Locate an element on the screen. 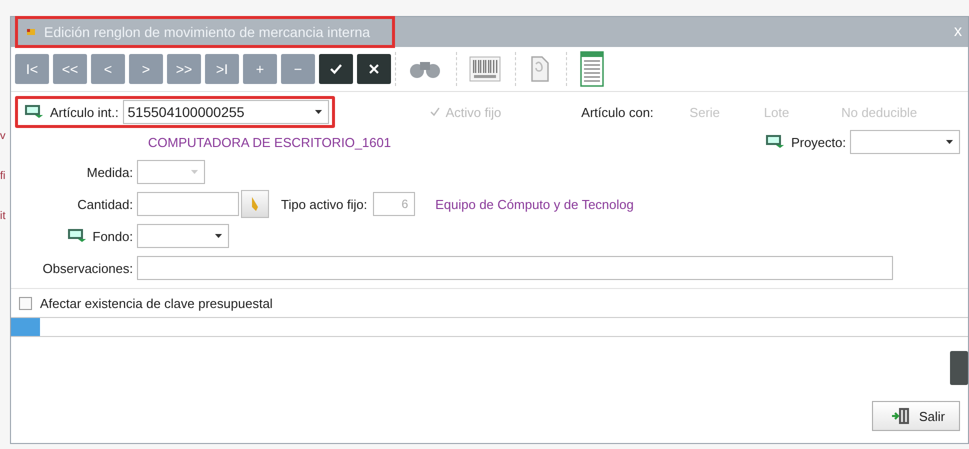  nav-button: >I is located at coordinates (222, 69).